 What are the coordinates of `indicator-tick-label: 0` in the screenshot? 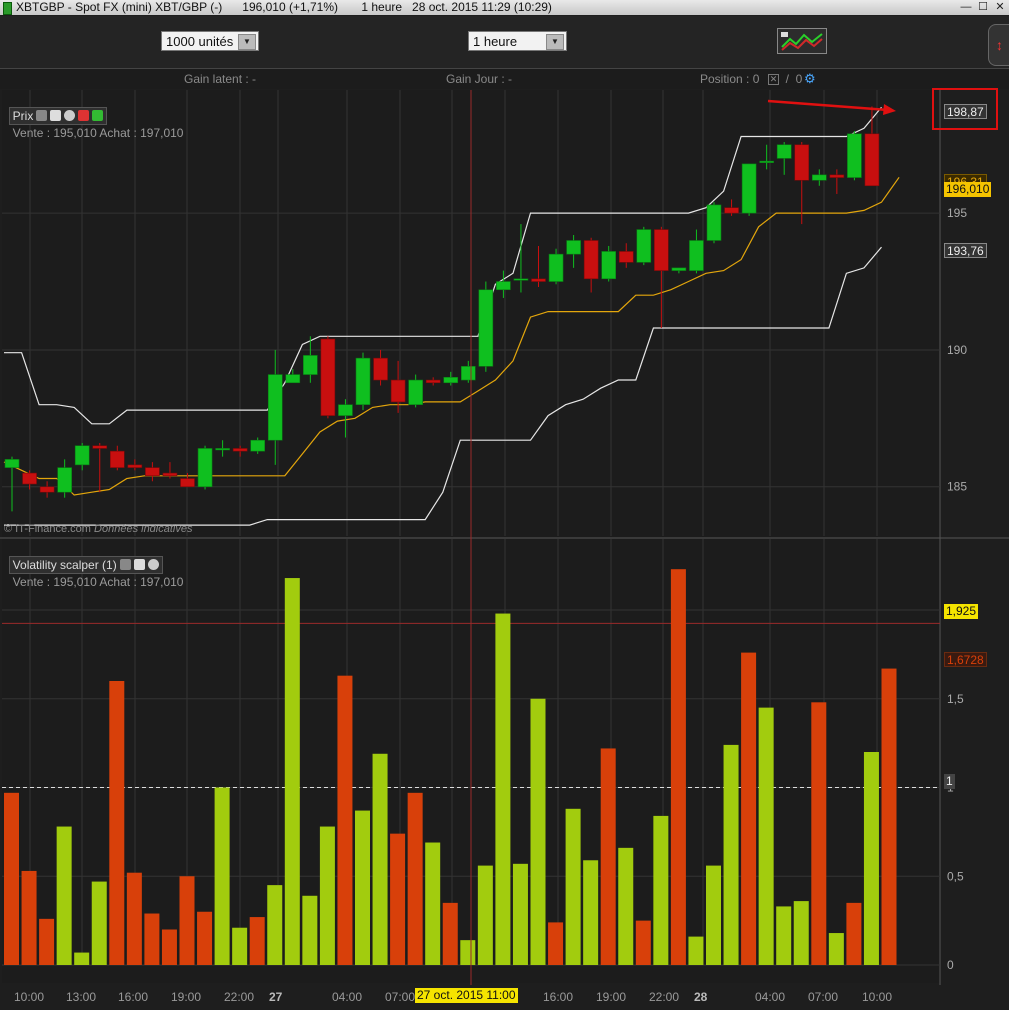 It's located at (950, 965).